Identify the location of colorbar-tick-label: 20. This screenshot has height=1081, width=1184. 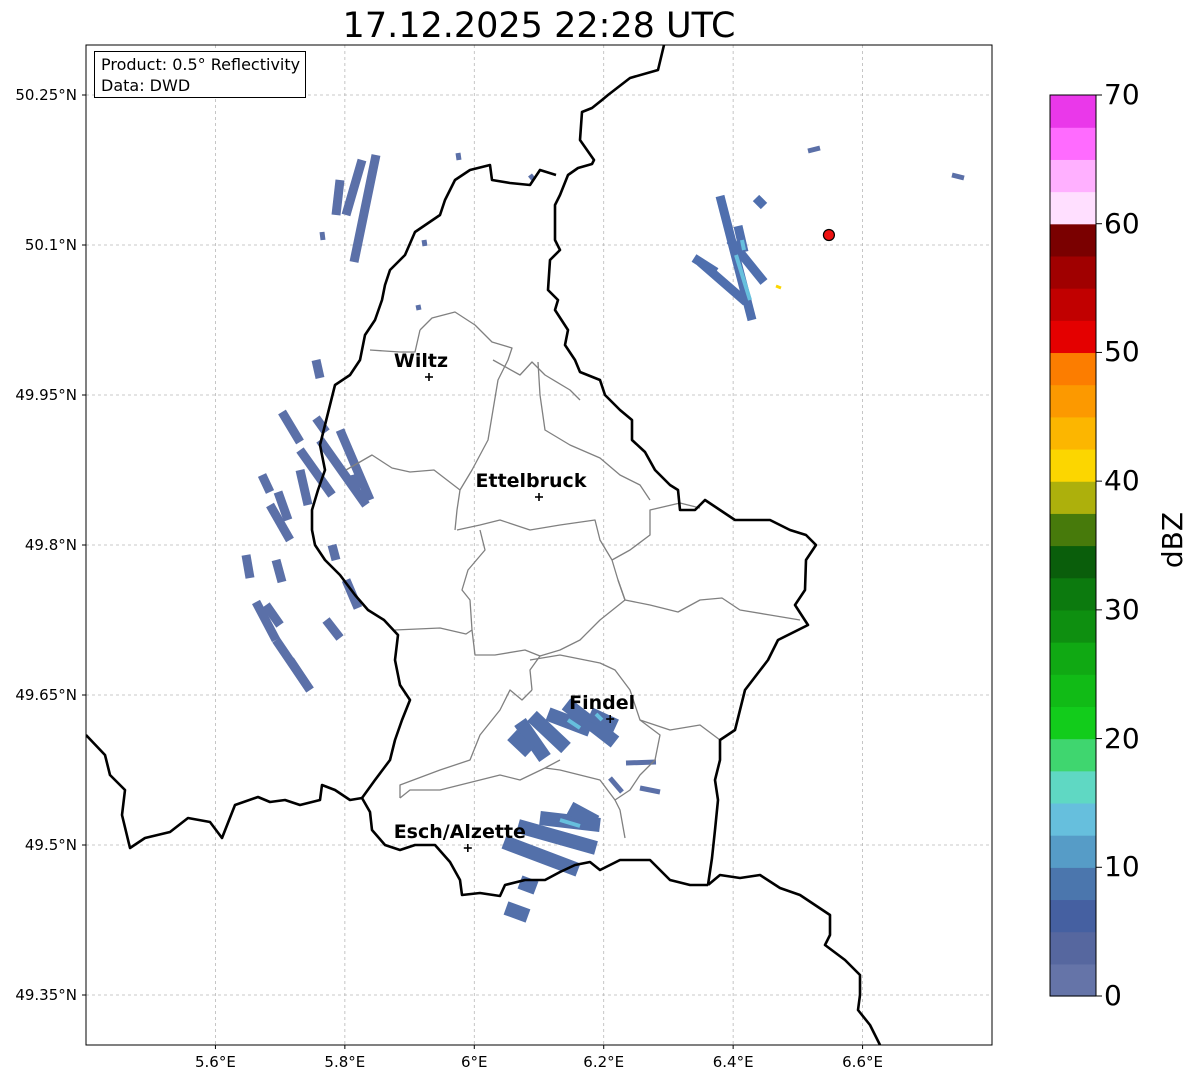
(1122, 738).